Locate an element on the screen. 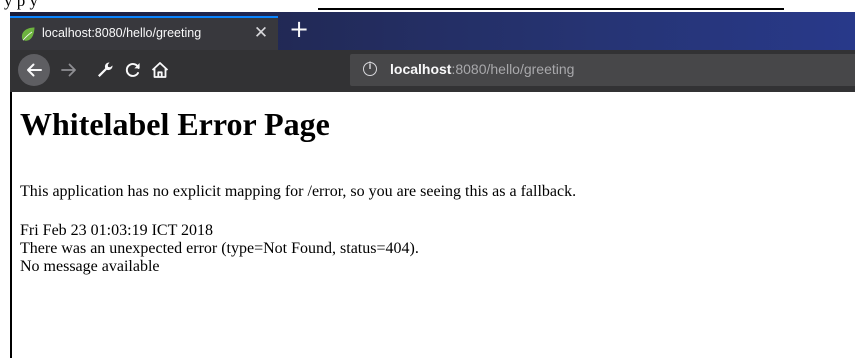  home-icon is located at coordinates (160, 70).